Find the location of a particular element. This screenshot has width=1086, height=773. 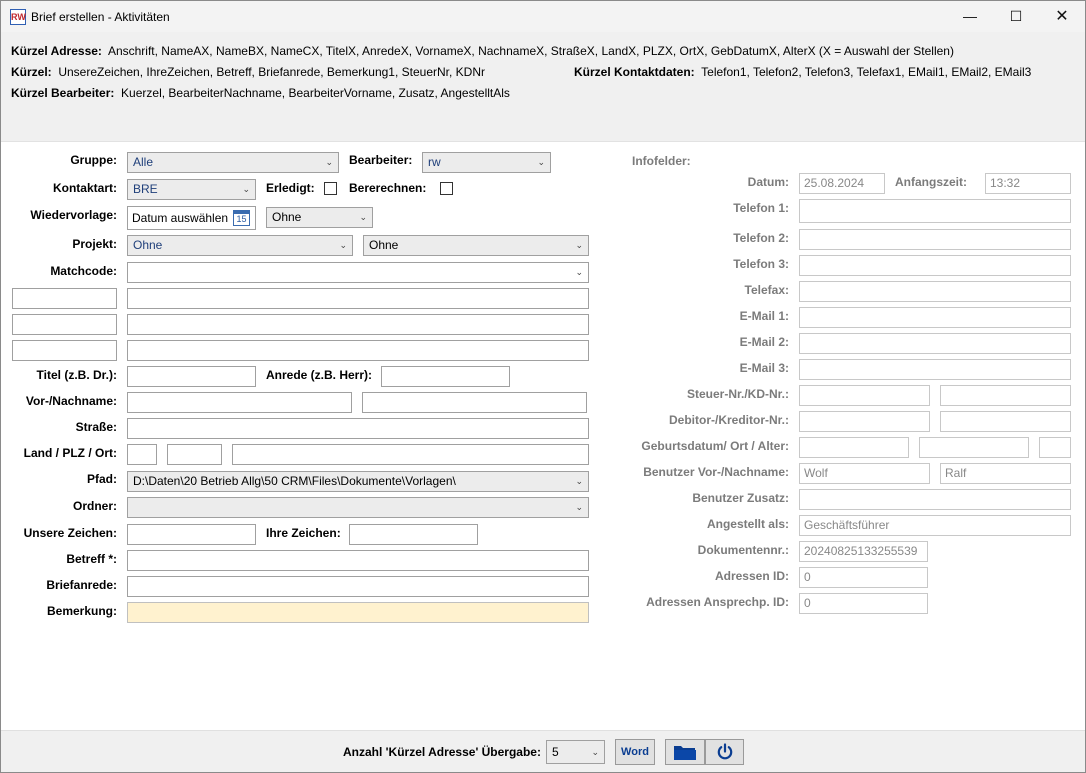

unsere-zeichen-label: Unsere Zeichen: is located at coordinates (70, 533).